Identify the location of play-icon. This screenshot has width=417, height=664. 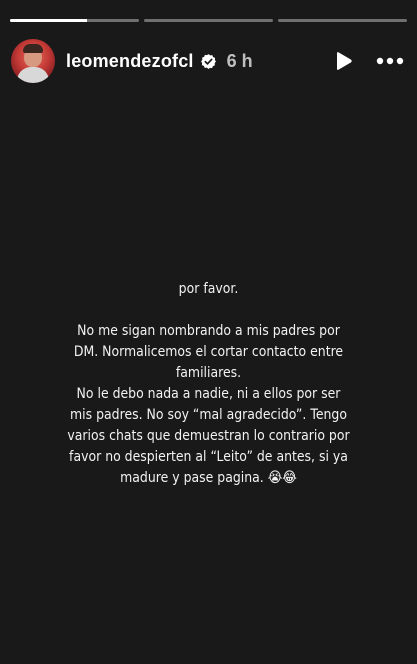
(344, 61).